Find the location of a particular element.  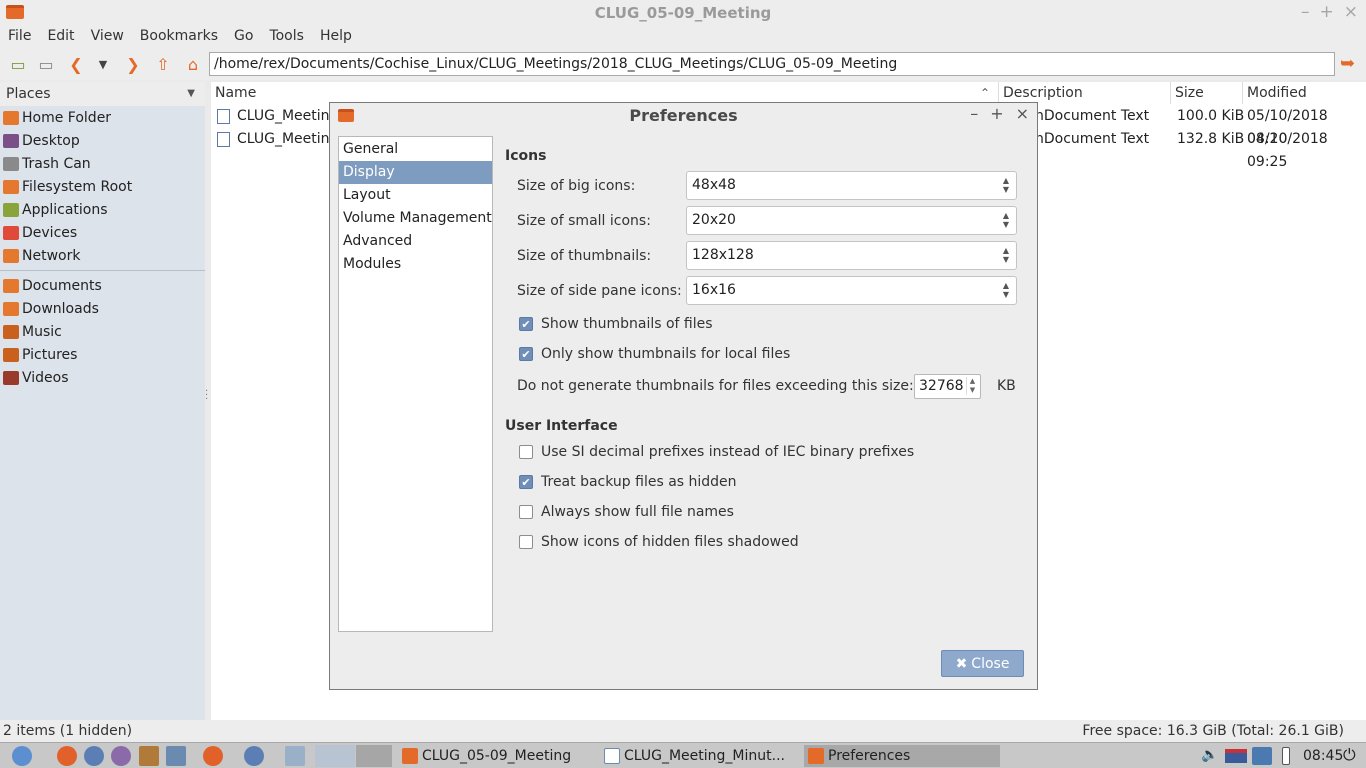

firefox-window-icon is located at coordinates (213, 756).